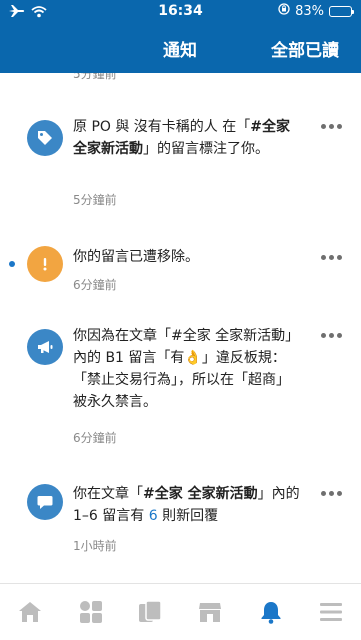 The height and width of the screenshot is (640, 361). What do you see at coordinates (180, 611) in the screenshot?
I see `bottom-tab-bar` at bounding box center [180, 611].